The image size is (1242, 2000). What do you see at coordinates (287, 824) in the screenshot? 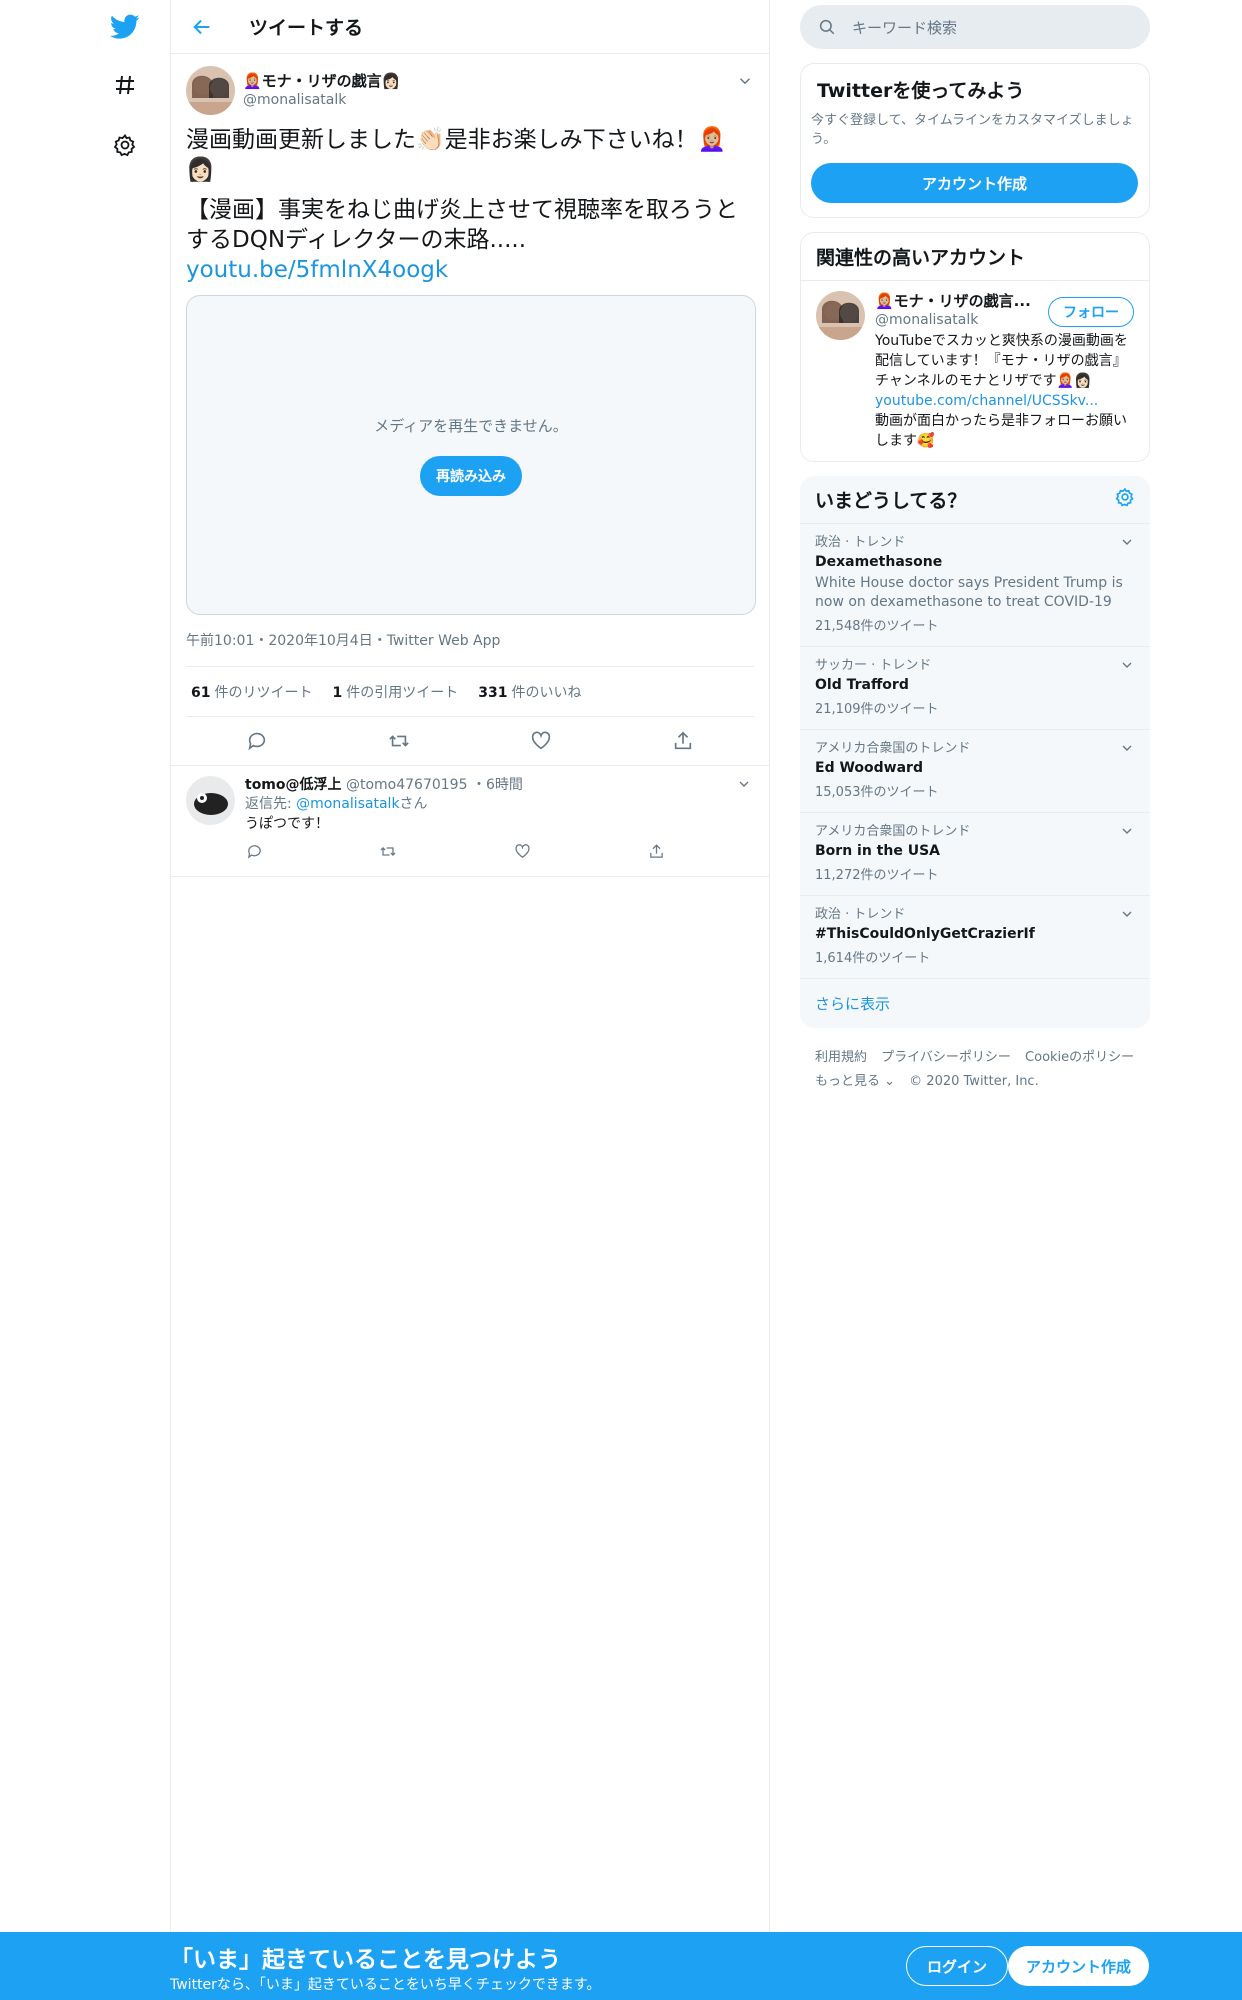
I see `reply-text: うぽつです！` at bounding box center [287, 824].